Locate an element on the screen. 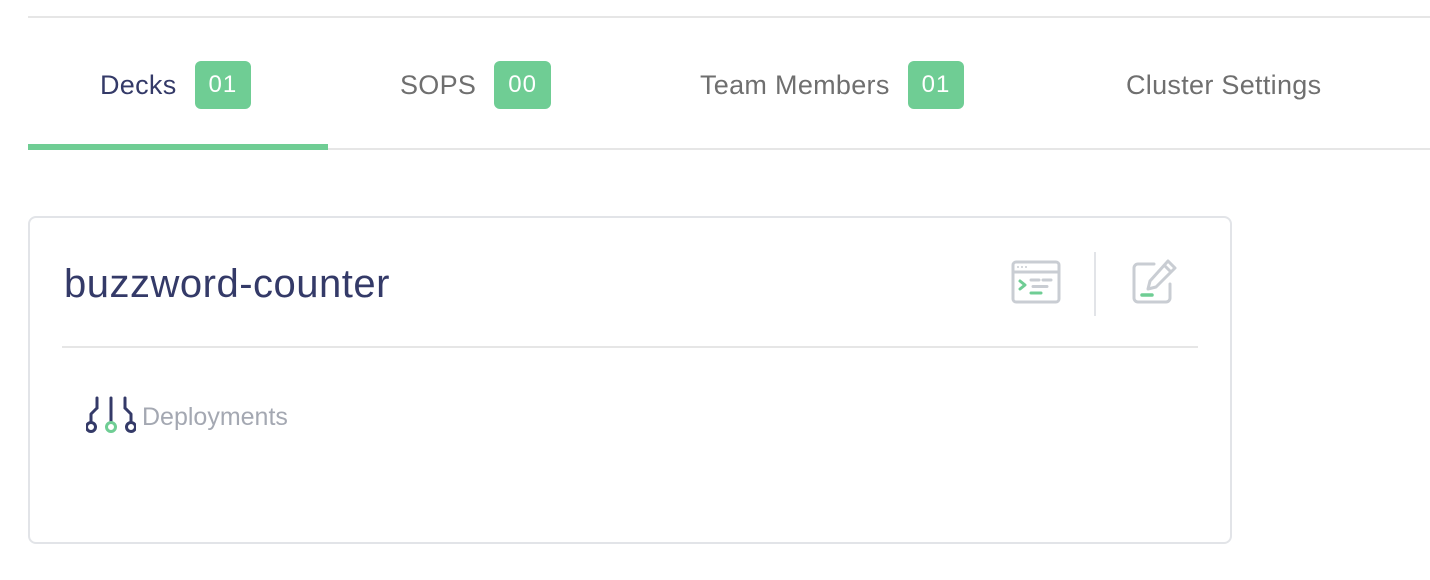 The height and width of the screenshot is (580, 1430). tab-sops: SOPS 00 is located at coordinates (475, 85).